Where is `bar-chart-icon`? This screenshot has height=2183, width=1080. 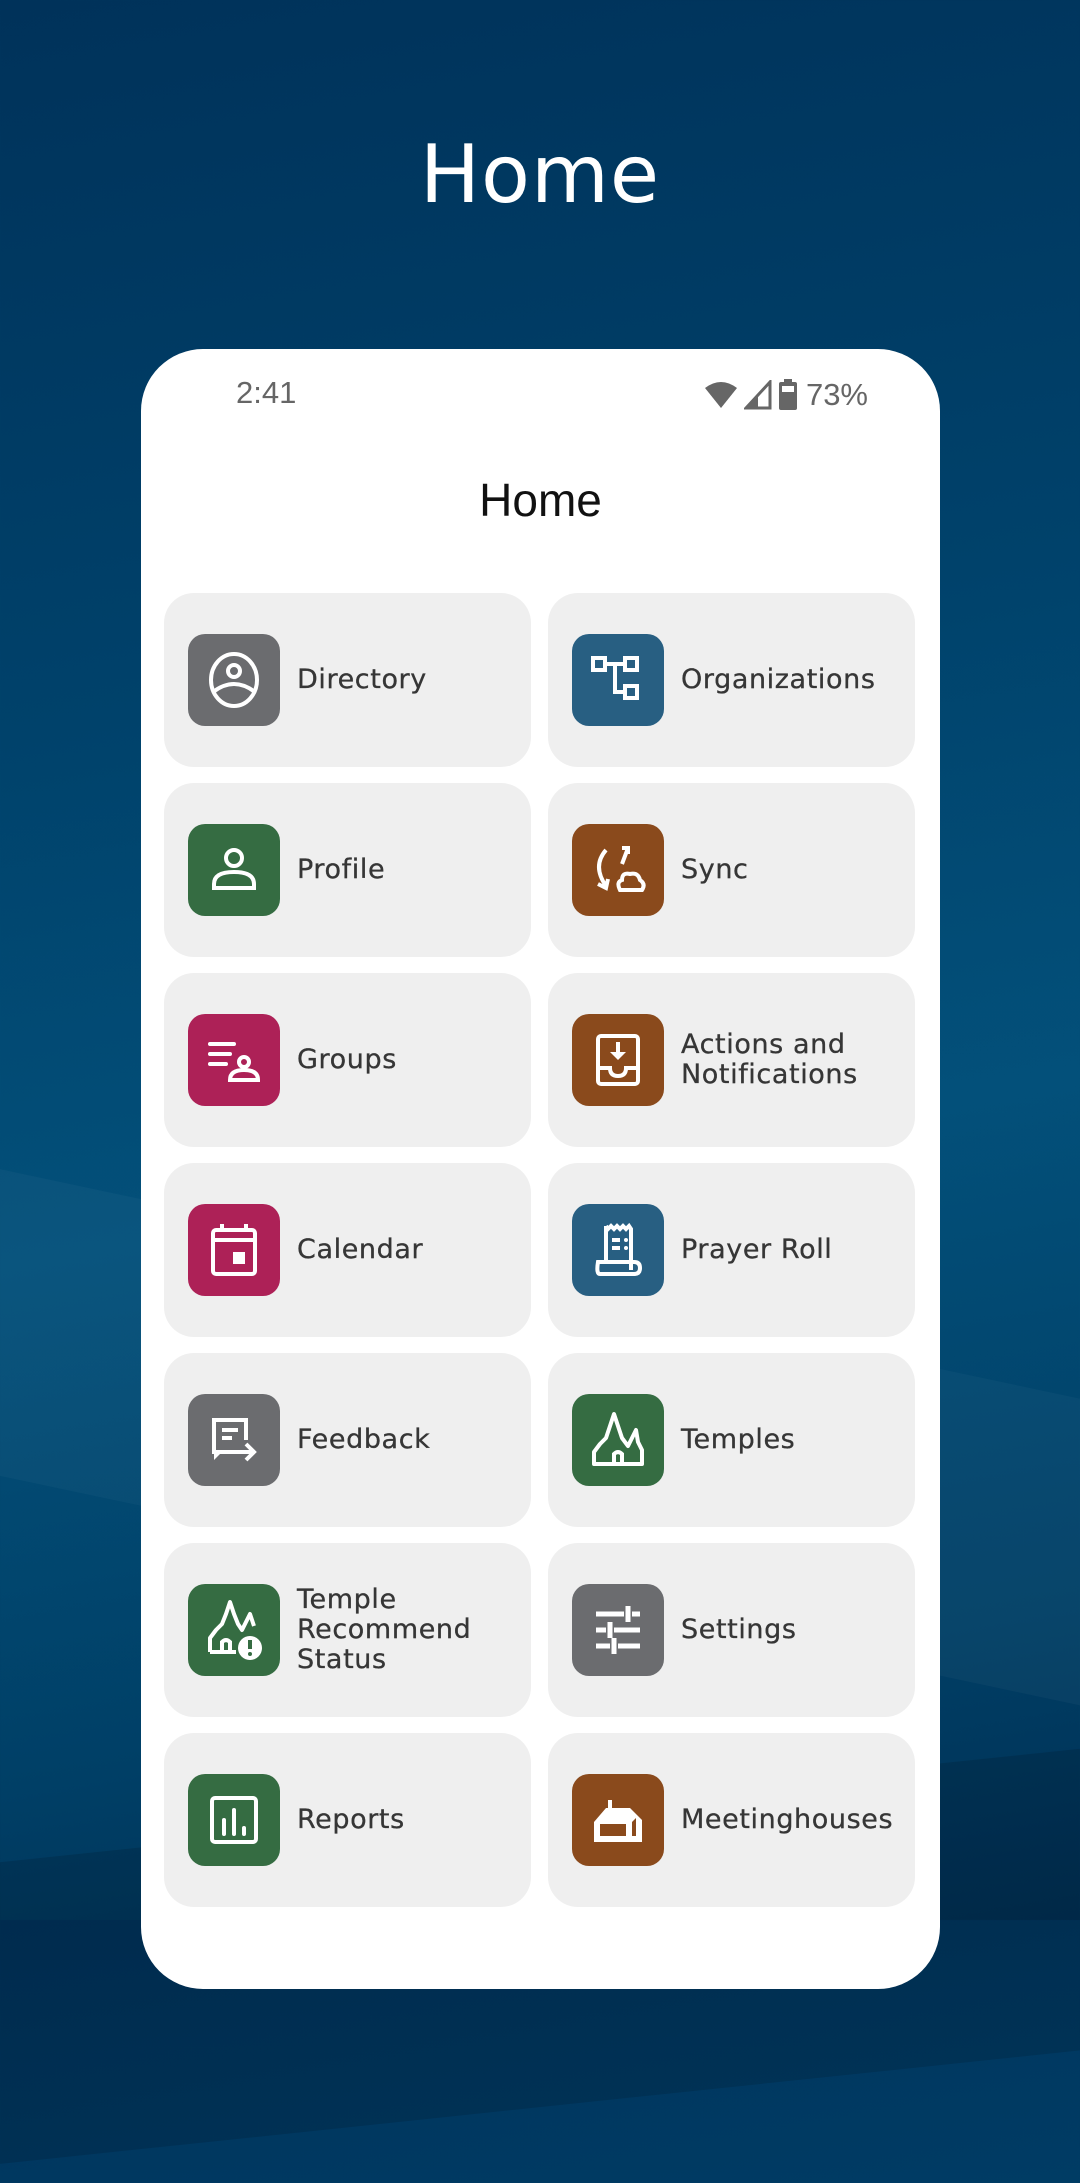
bar-chart-icon is located at coordinates (234, 1820).